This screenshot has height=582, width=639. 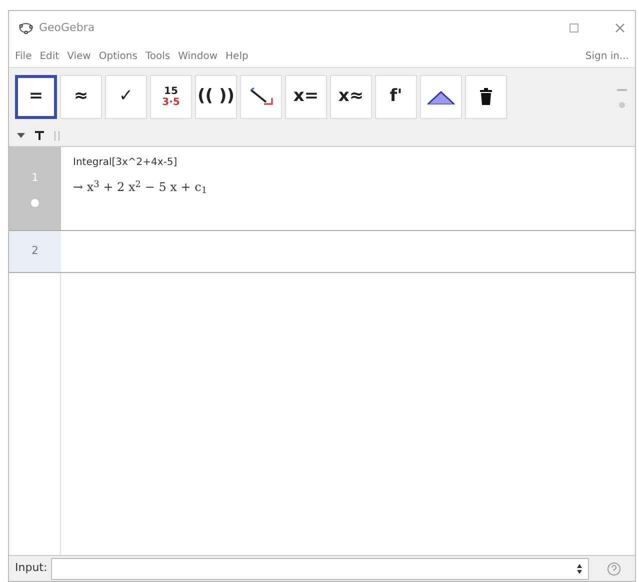 I want to click on collapse-icon, so click(x=21, y=135).